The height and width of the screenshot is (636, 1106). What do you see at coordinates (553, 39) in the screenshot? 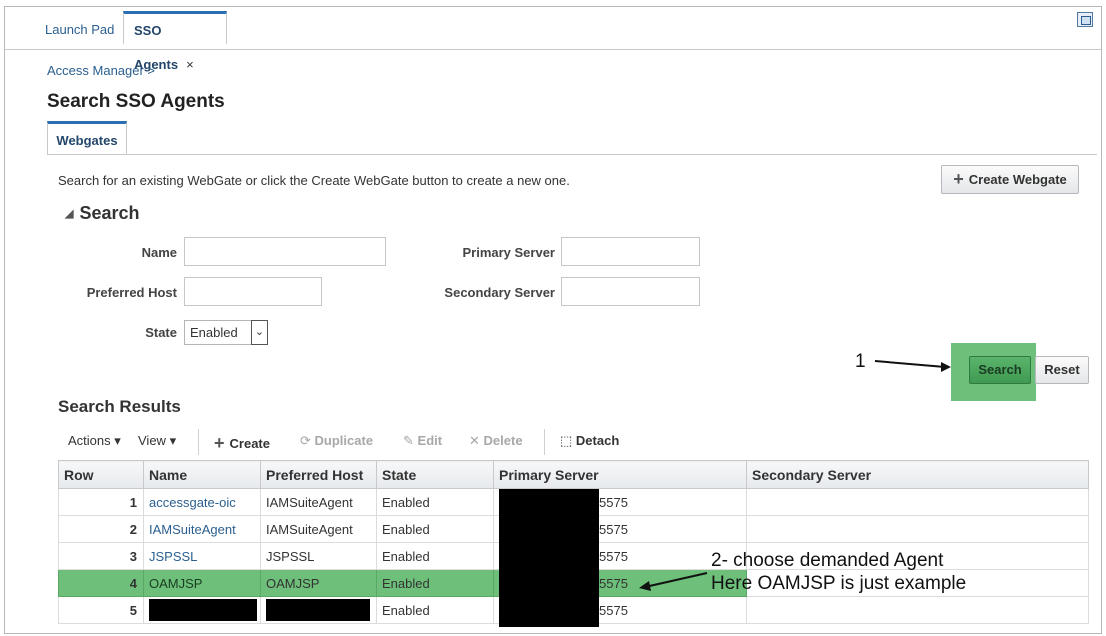
I see `tab-bar: Launch Pad SSO Agents ×` at bounding box center [553, 39].